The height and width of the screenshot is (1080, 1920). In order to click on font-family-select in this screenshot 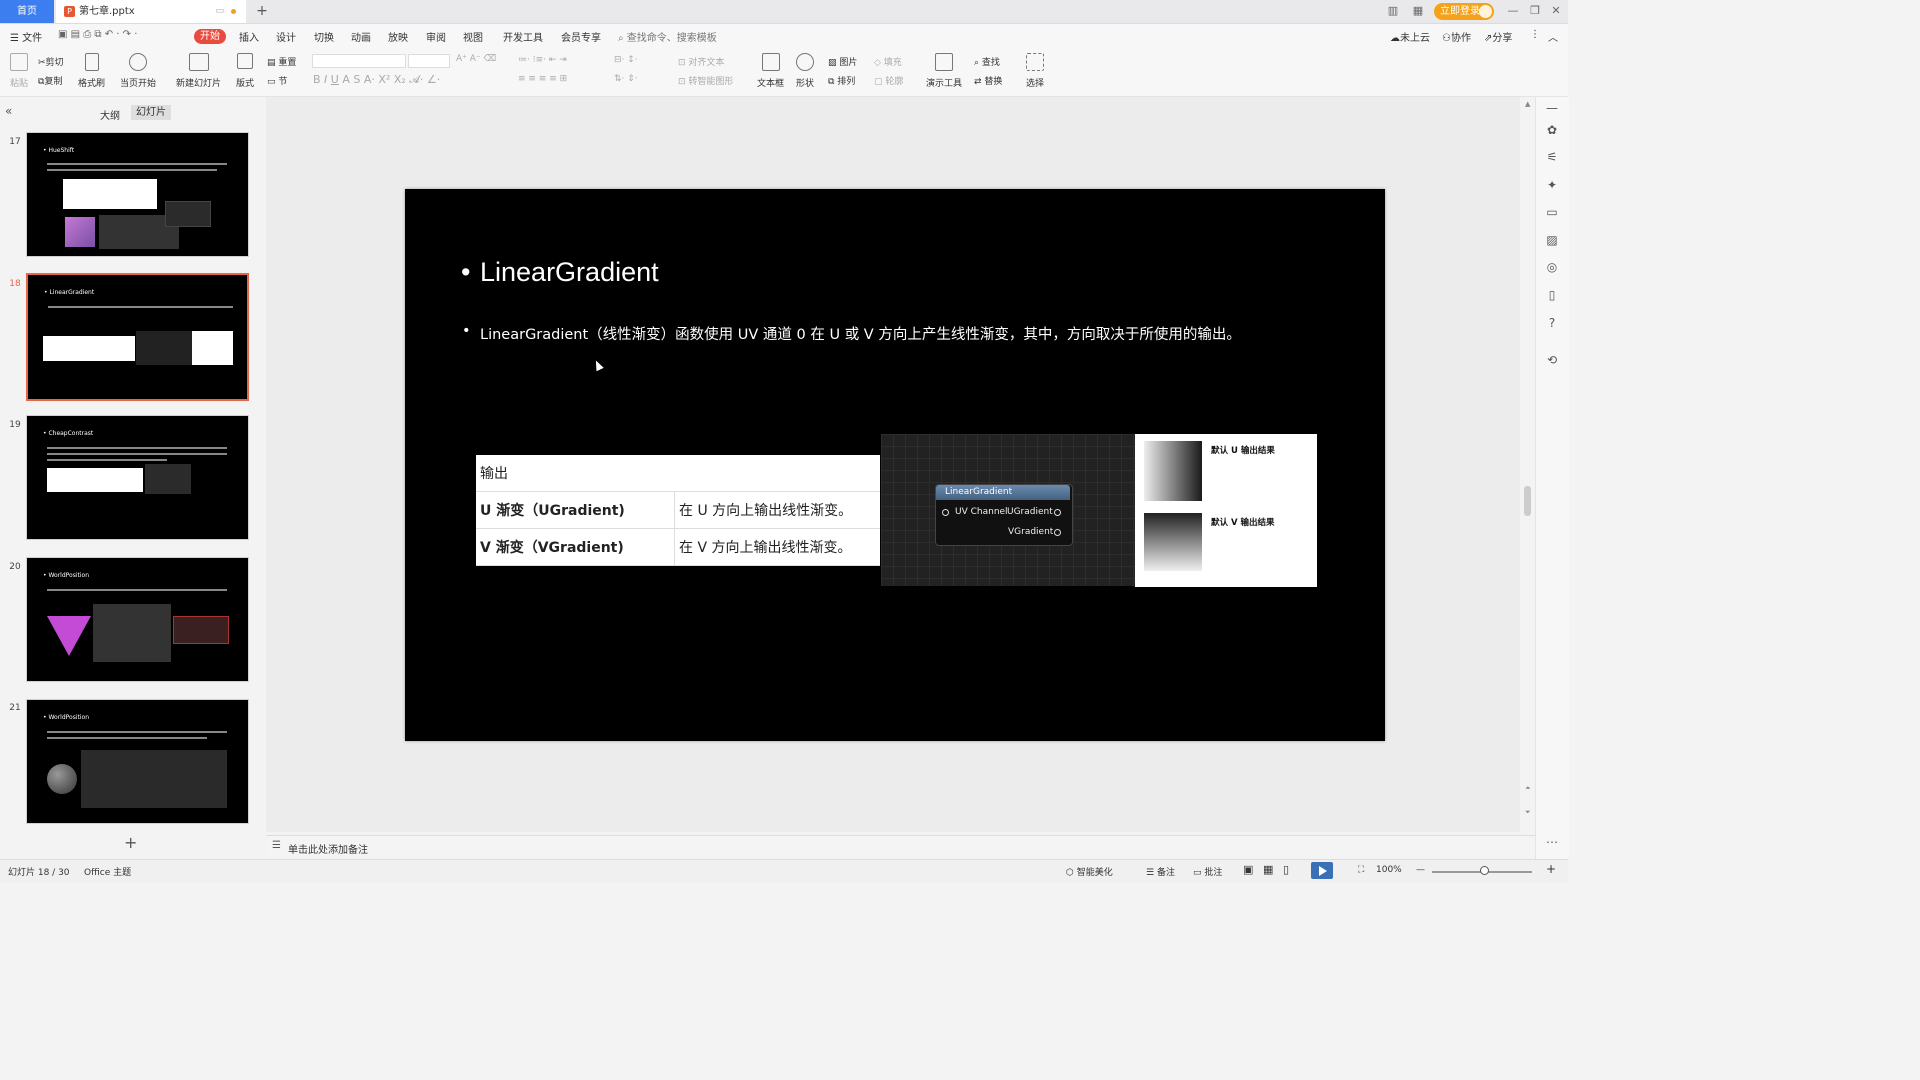, I will do `click(359, 61)`.